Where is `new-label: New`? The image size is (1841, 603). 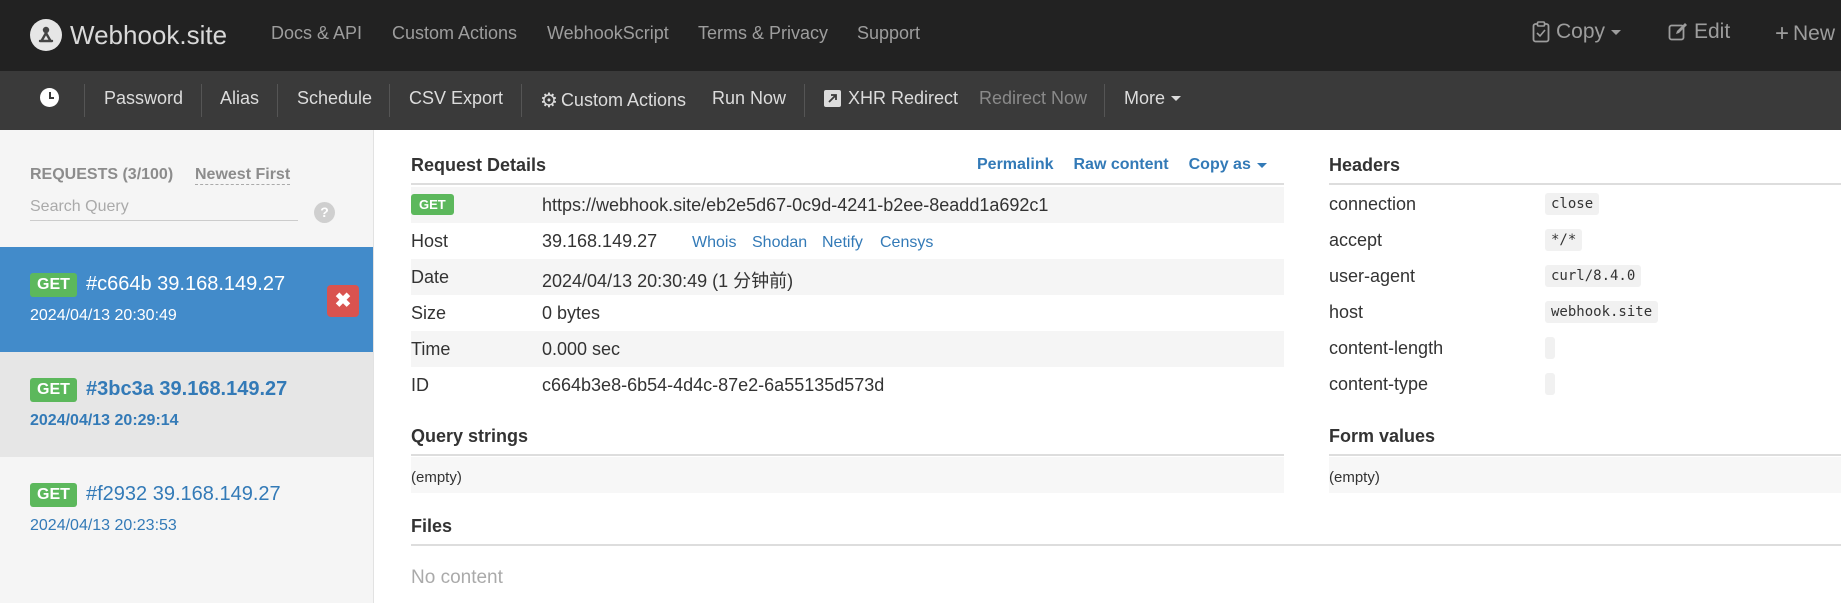 new-label: New is located at coordinates (1814, 33).